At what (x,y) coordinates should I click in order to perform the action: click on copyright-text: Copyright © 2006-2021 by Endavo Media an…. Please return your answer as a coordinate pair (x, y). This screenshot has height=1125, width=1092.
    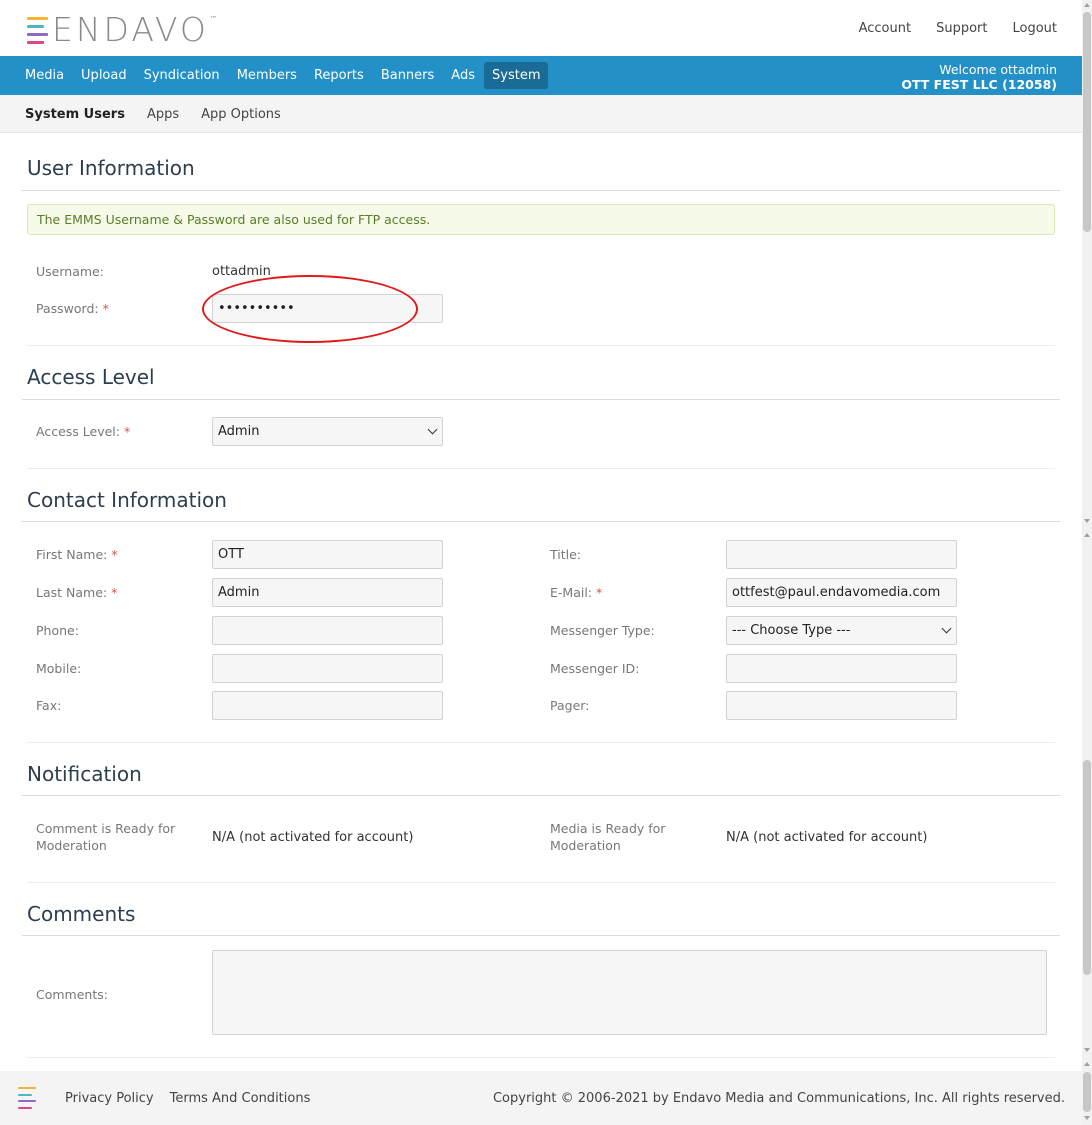
    Looking at the image, I should click on (778, 1098).